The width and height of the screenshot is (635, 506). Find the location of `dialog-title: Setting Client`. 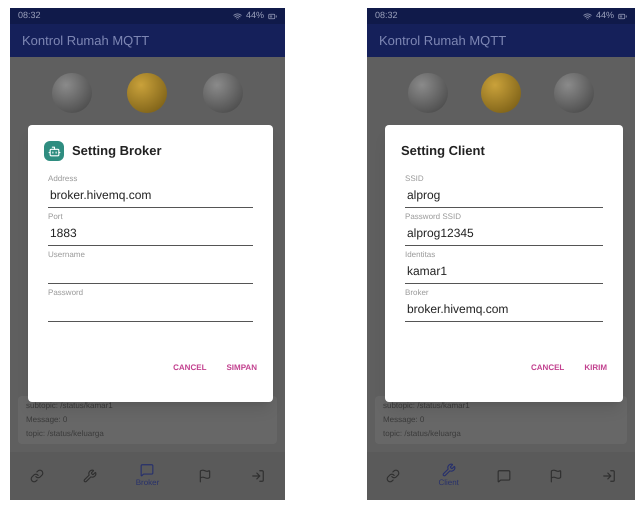

dialog-title: Setting Client is located at coordinates (443, 151).